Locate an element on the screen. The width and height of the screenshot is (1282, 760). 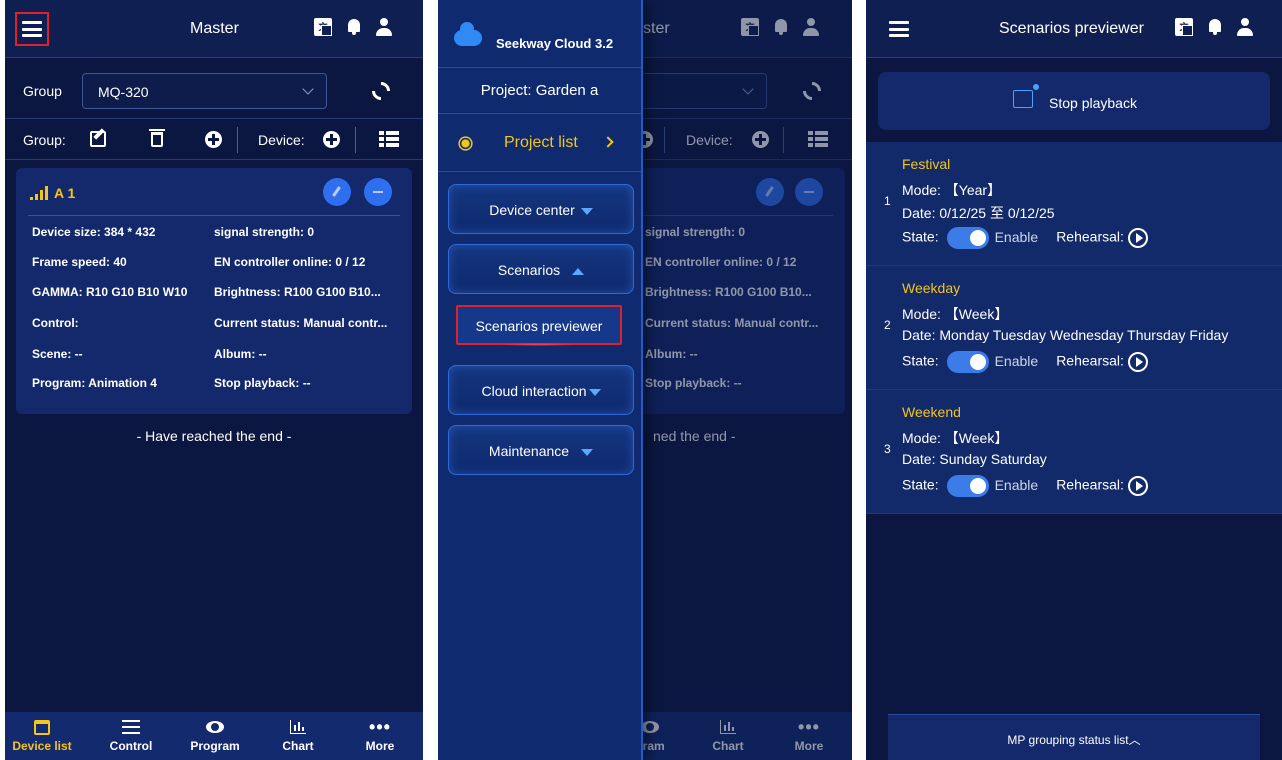
cloud-interaction-button: Cloud interaction is located at coordinates (541, 390).